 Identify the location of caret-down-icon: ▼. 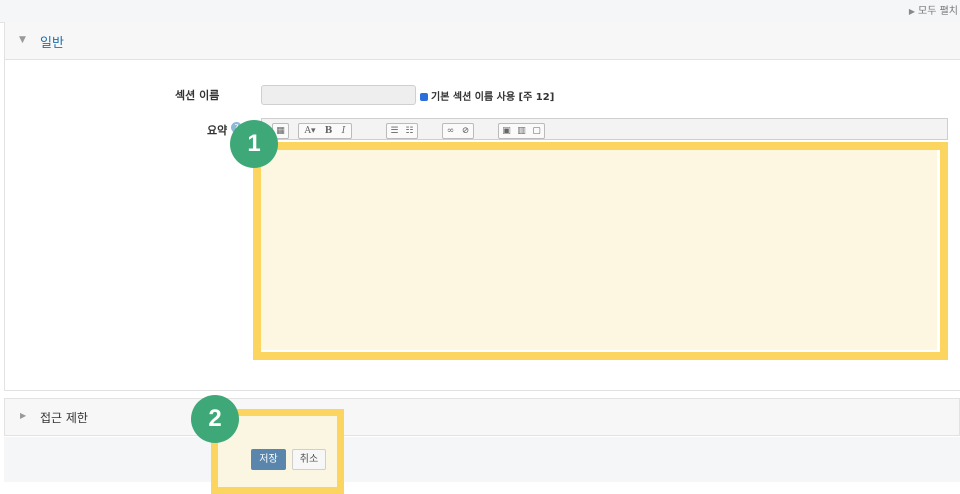
(22, 40).